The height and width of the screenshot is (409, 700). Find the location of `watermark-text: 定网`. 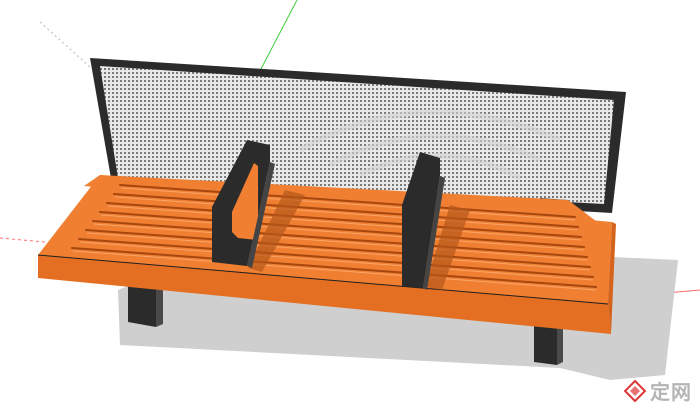

watermark-text: 定网 is located at coordinates (671, 392).